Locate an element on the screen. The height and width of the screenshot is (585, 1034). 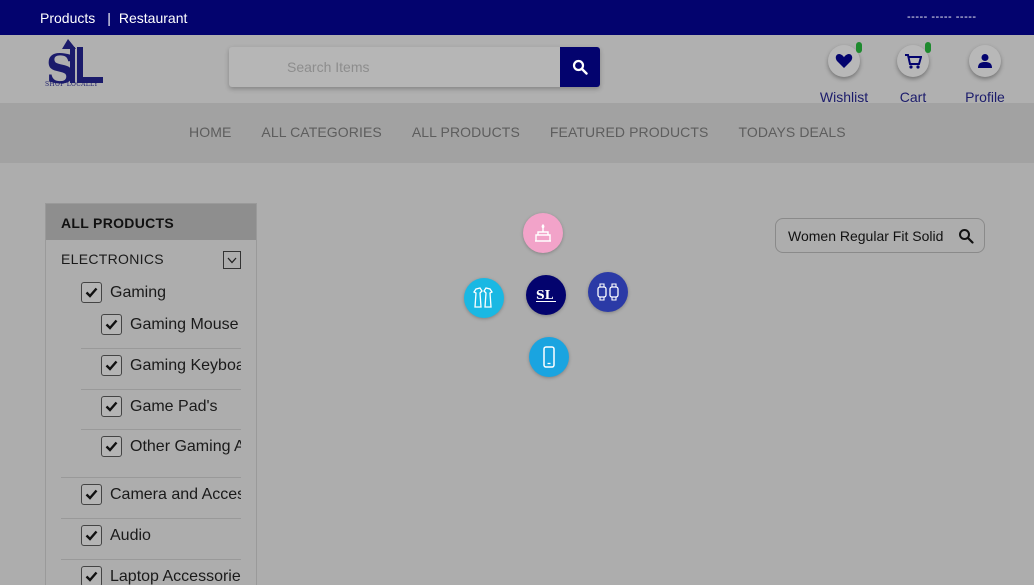
phone-icon is located at coordinates (549, 357).